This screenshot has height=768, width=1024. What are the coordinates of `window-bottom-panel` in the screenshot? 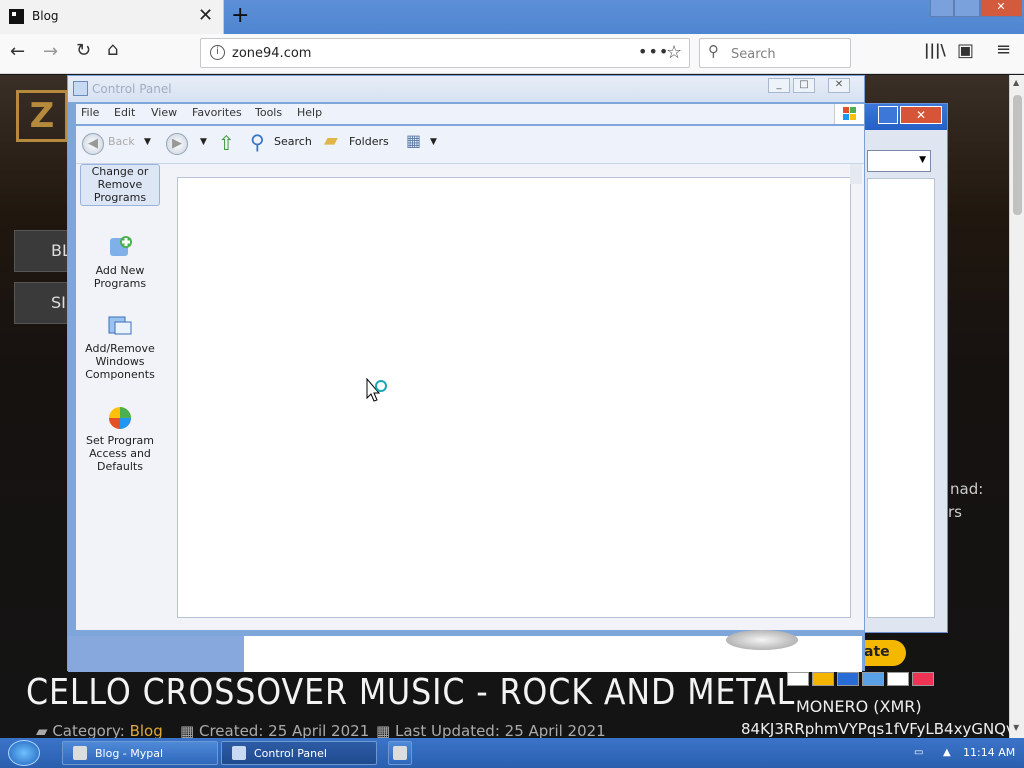 It's located at (553, 651).